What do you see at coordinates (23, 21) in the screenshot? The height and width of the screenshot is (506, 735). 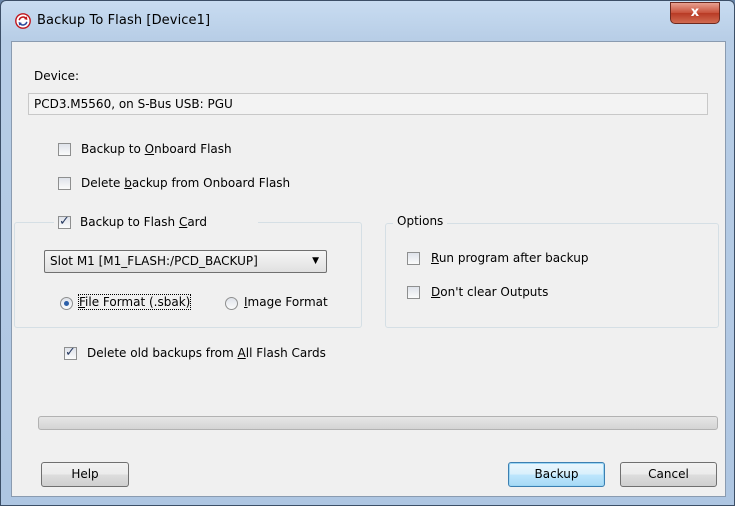 I see `saia-refresh-icon` at bounding box center [23, 21].